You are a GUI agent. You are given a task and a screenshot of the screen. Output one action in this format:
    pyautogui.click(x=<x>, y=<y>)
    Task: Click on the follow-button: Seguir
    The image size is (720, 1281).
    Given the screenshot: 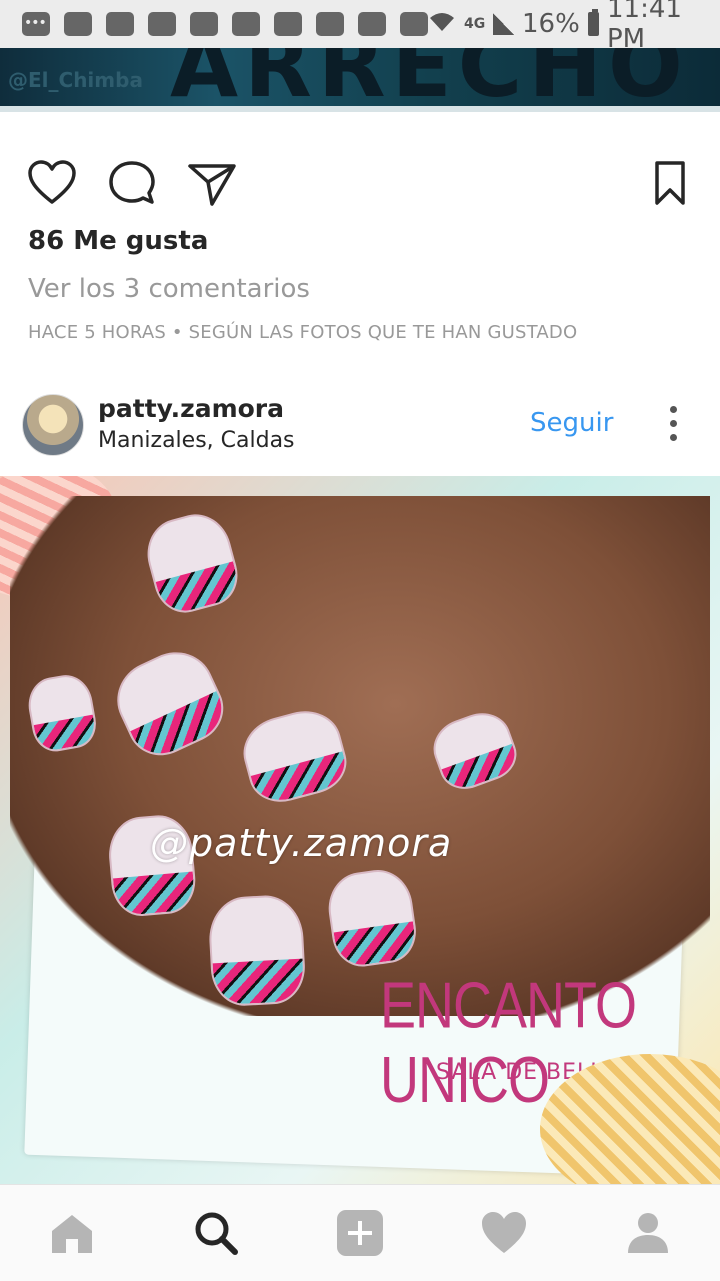 What is the action you would take?
    pyautogui.click(x=571, y=423)
    